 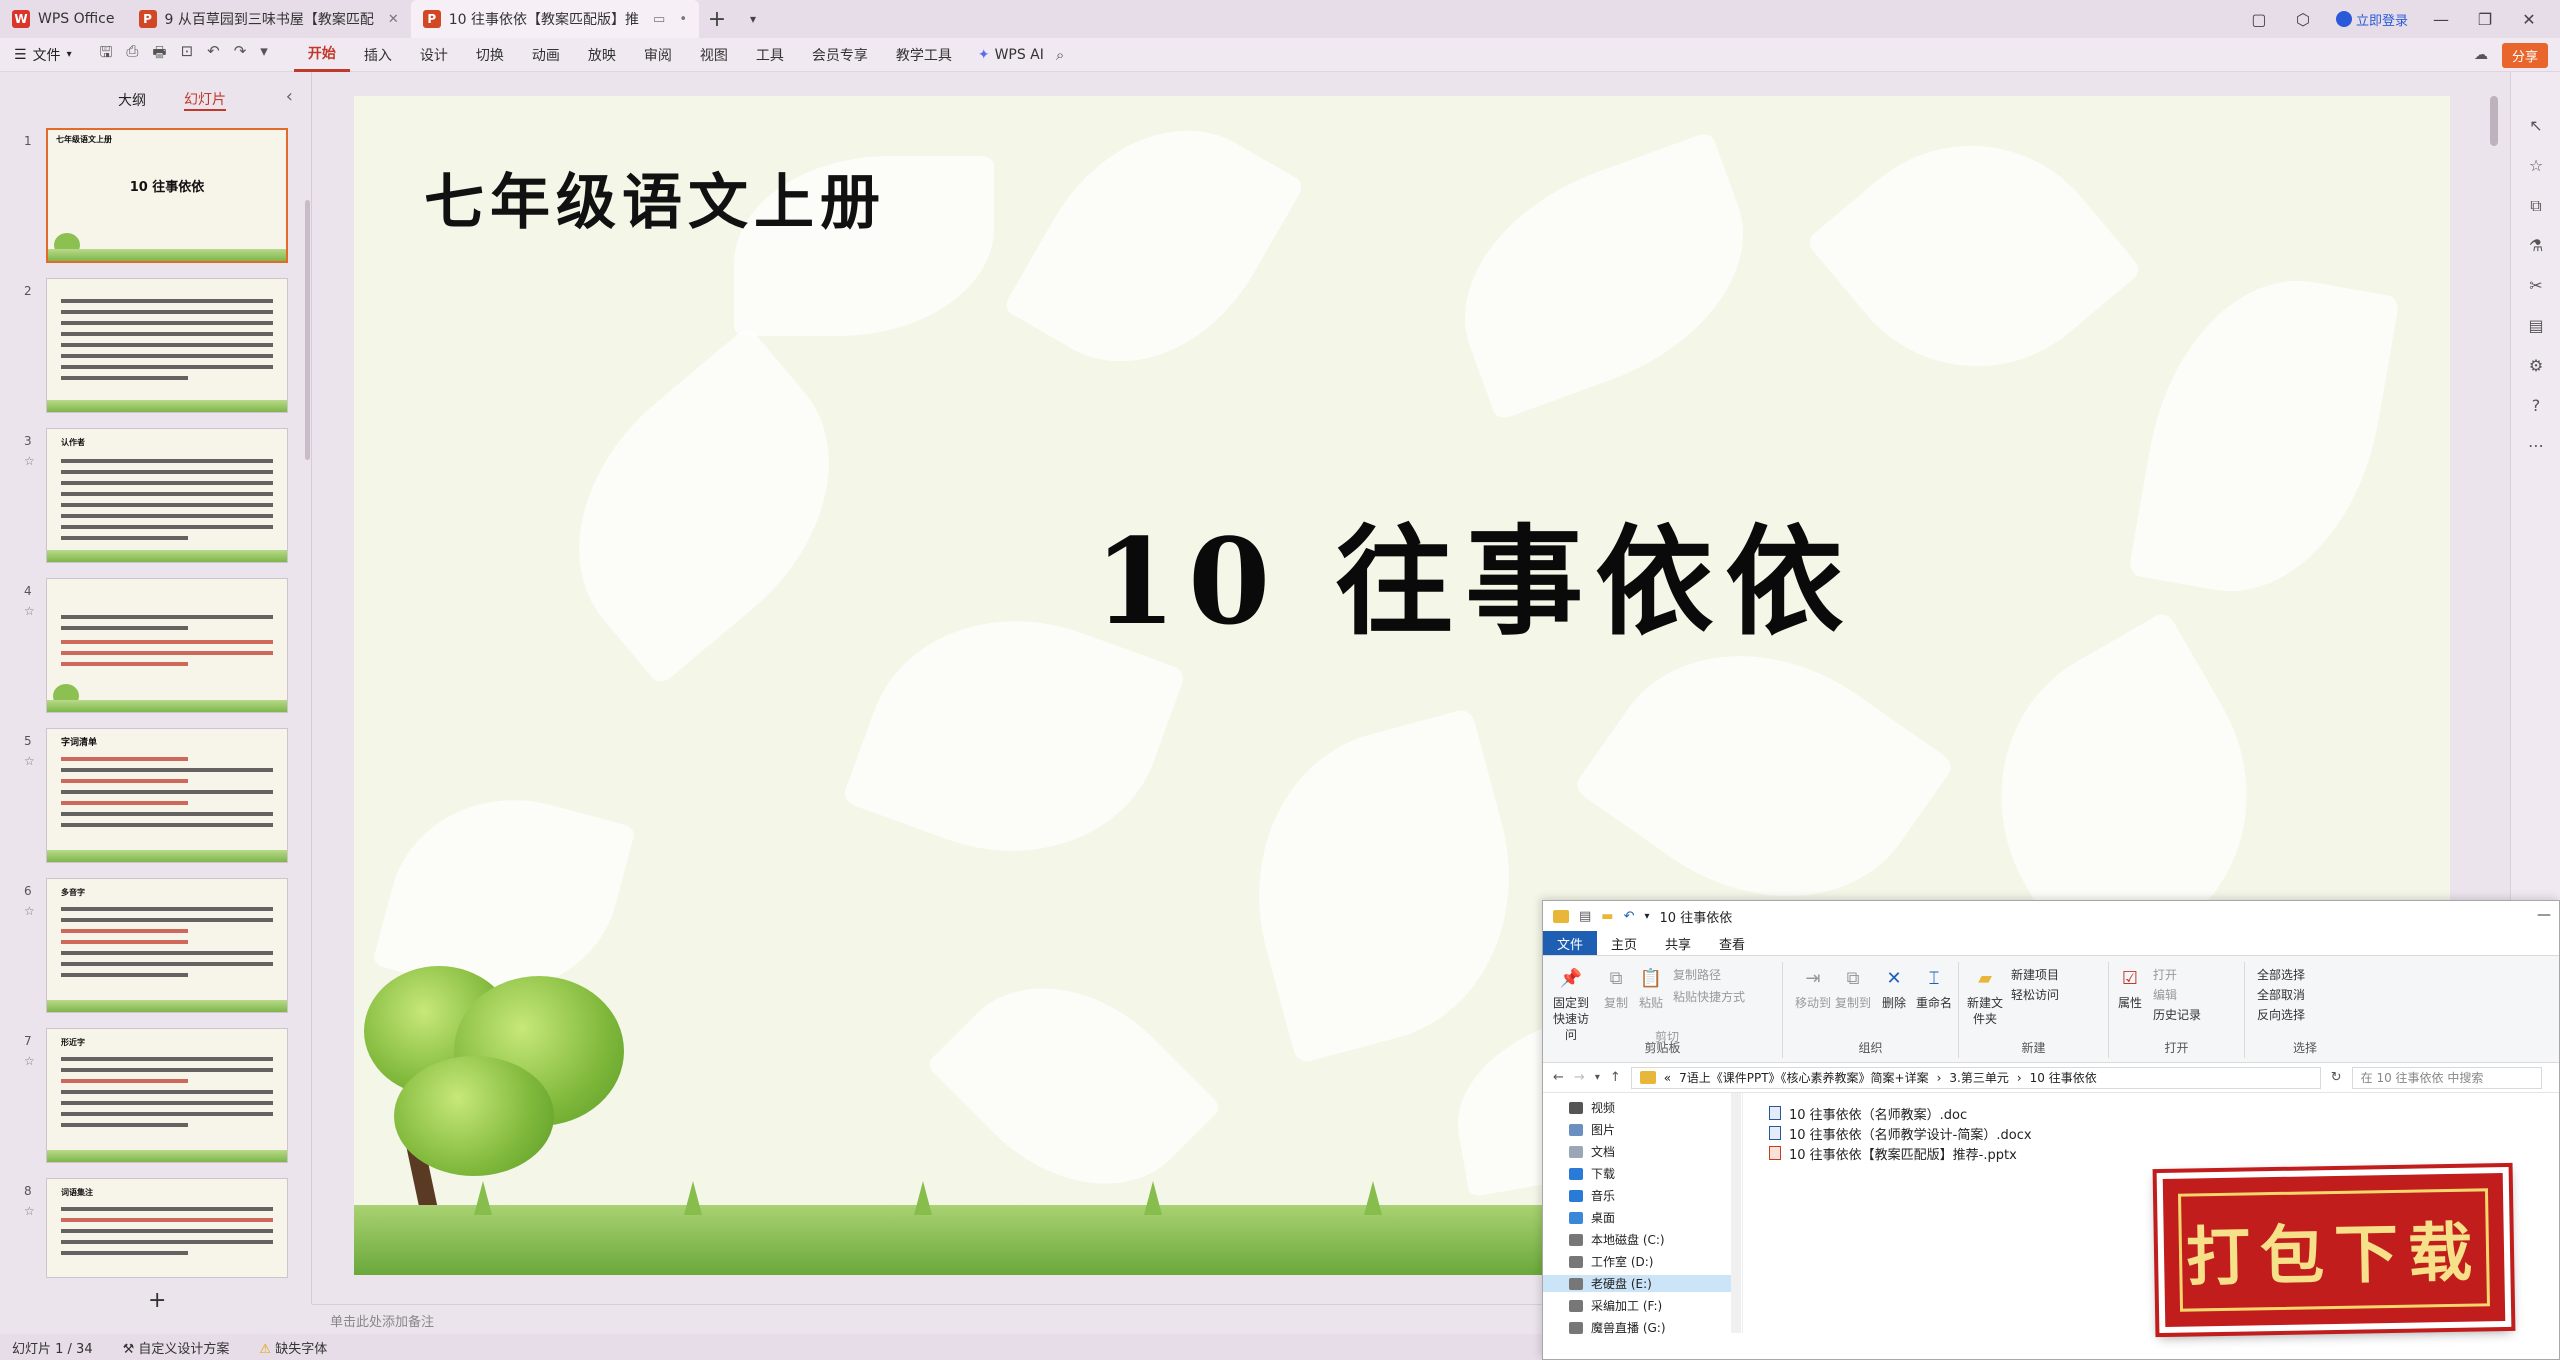 What do you see at coordinates (2481, 55) in the screenshot?
I see `cloud-sync-icon: ☁` at bounding box center [2481, 55].